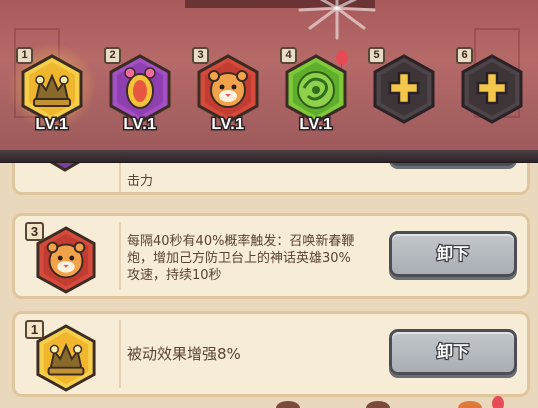 The height and width of the screenshot is (408, 538). Describe the element at coordinates (34, 231) in the screenshot. I see `card-index: 3` at that location.